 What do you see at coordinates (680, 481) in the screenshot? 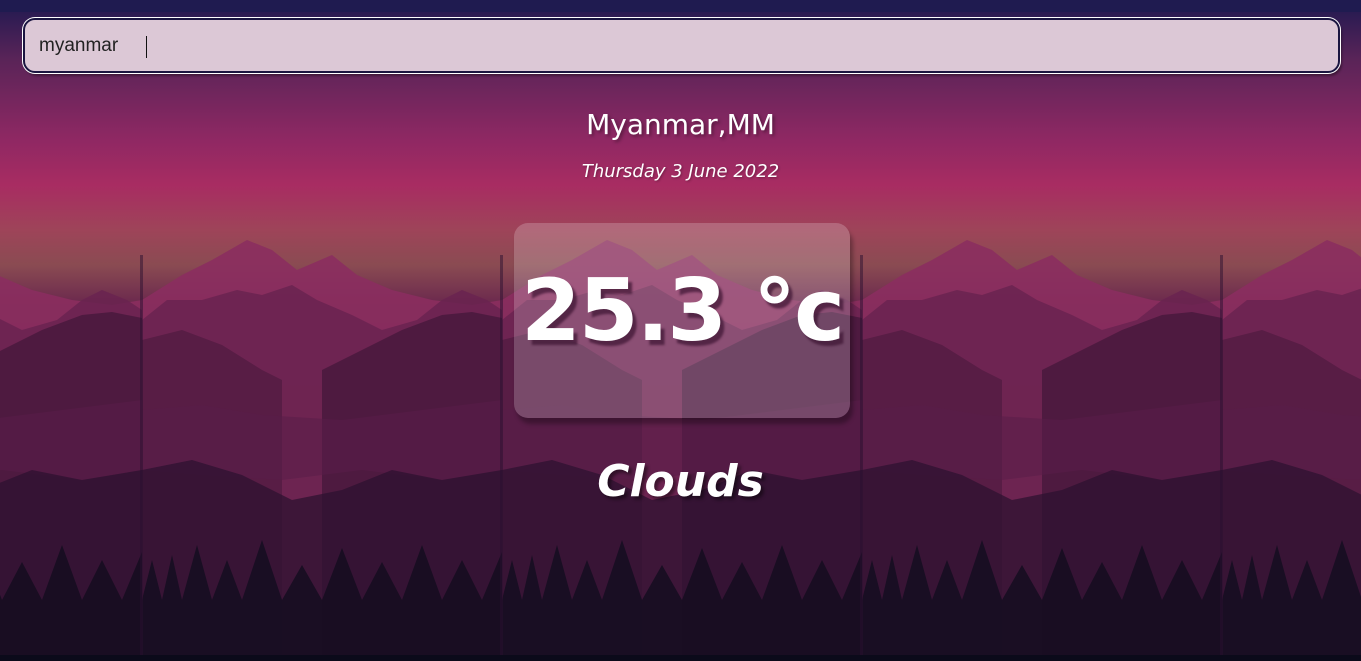
I see `weather-condition: Clouds` at bounding box center [680, 481].